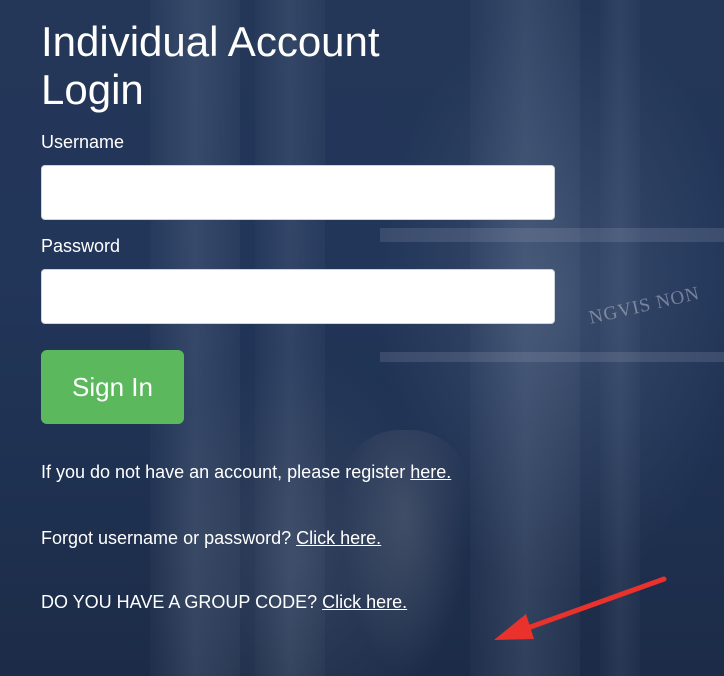  I want to click on forgot-line: Forgot username or password? Click here., so click(321, 538).